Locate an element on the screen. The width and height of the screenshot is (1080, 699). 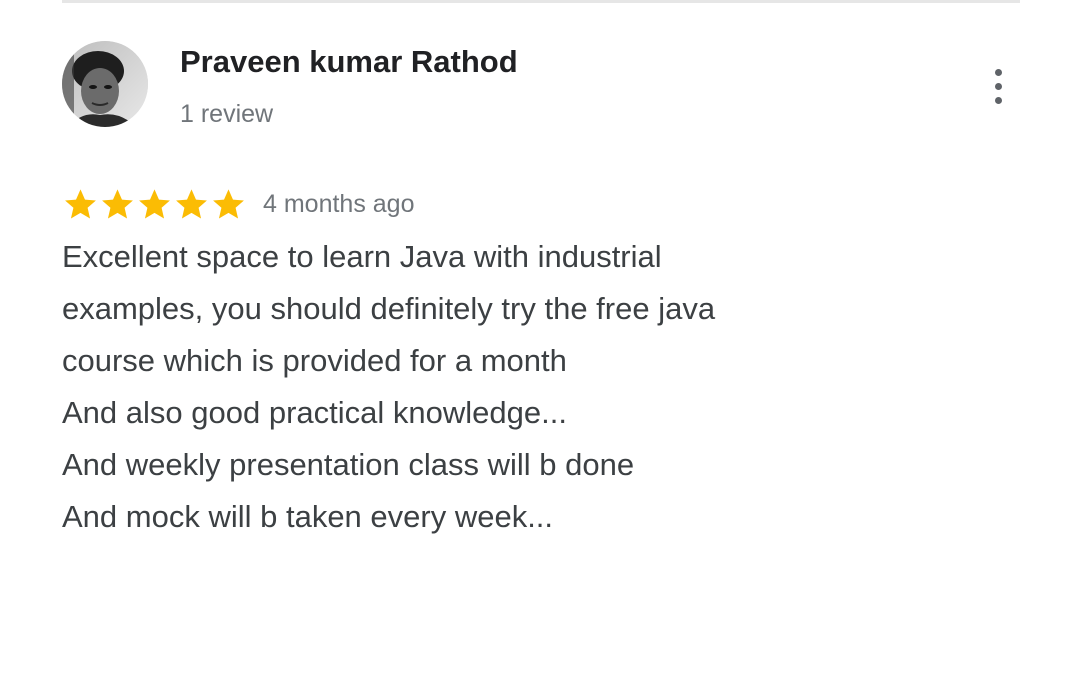
profile-photo is located at coordinates (105, 84).